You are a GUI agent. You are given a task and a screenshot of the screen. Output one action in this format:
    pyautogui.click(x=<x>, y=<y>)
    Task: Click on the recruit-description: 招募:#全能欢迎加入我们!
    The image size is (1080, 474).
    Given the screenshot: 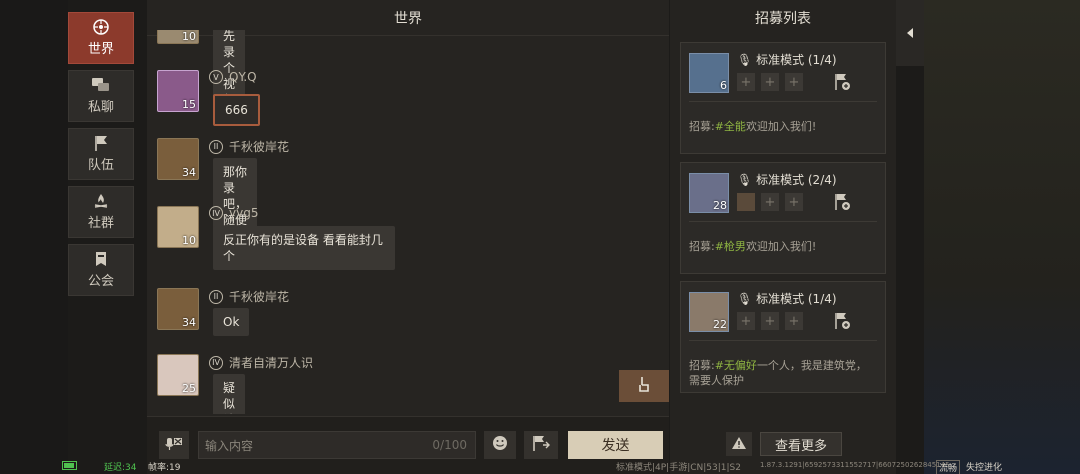 What is the action you would take?
    pyautogui.click(x=753, y=126)
    